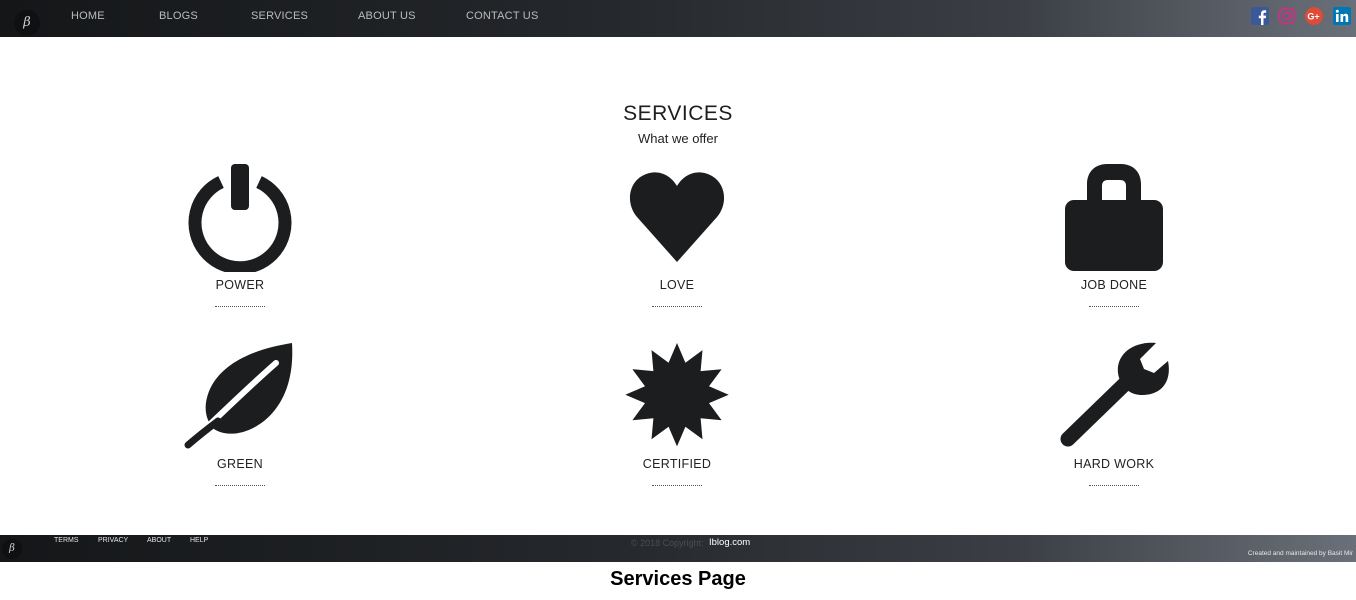  Describe the element at coordinates (279, 16) in the screenshot. I see `nav-services: SERVICES` at that location.